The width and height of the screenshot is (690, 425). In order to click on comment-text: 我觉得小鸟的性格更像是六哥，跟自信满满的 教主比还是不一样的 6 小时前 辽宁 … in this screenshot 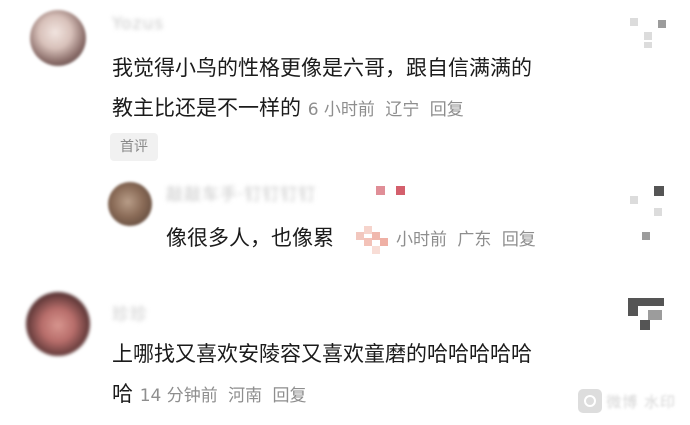, I will do `click(322, 89)`.